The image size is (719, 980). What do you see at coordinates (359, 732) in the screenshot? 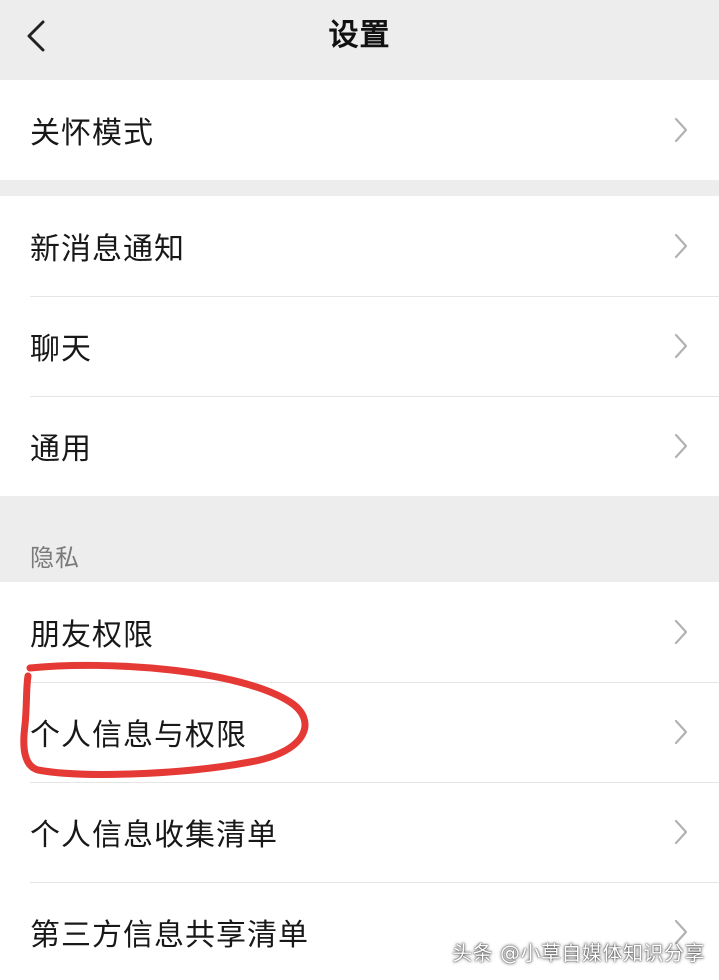
I see `settings-item-personal-info-permissions: 个人信息与权限` at bounding box center [359, 732].